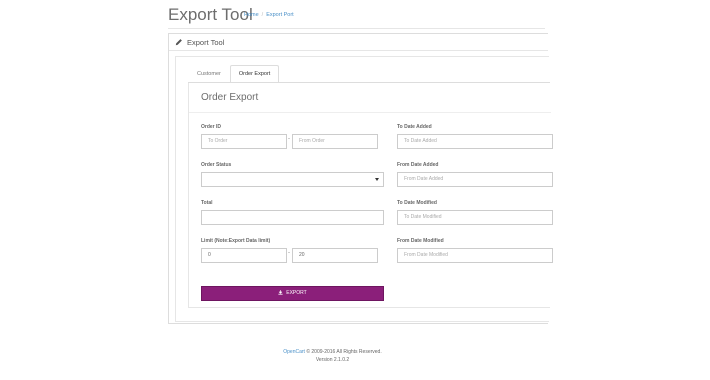 The width and height of the screenshot is (710, 380). What do you see at coordinates (178, 42) in the screenshot?
I see `pencil-icon` at bounding box center [178, 42].